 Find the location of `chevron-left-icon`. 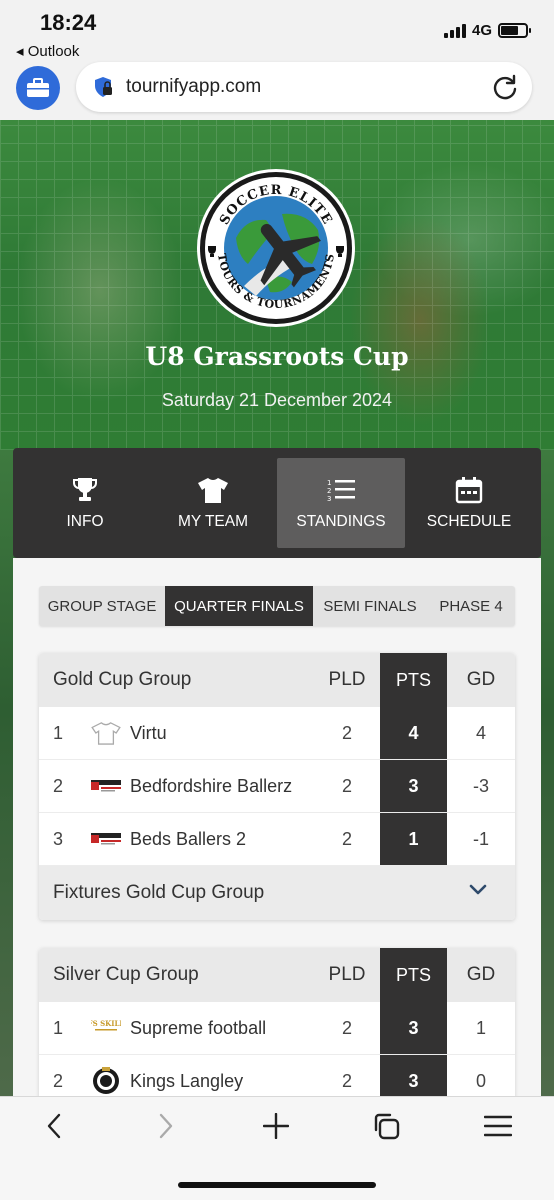

chevron-left-icon is located at coordinates (54, 1126).